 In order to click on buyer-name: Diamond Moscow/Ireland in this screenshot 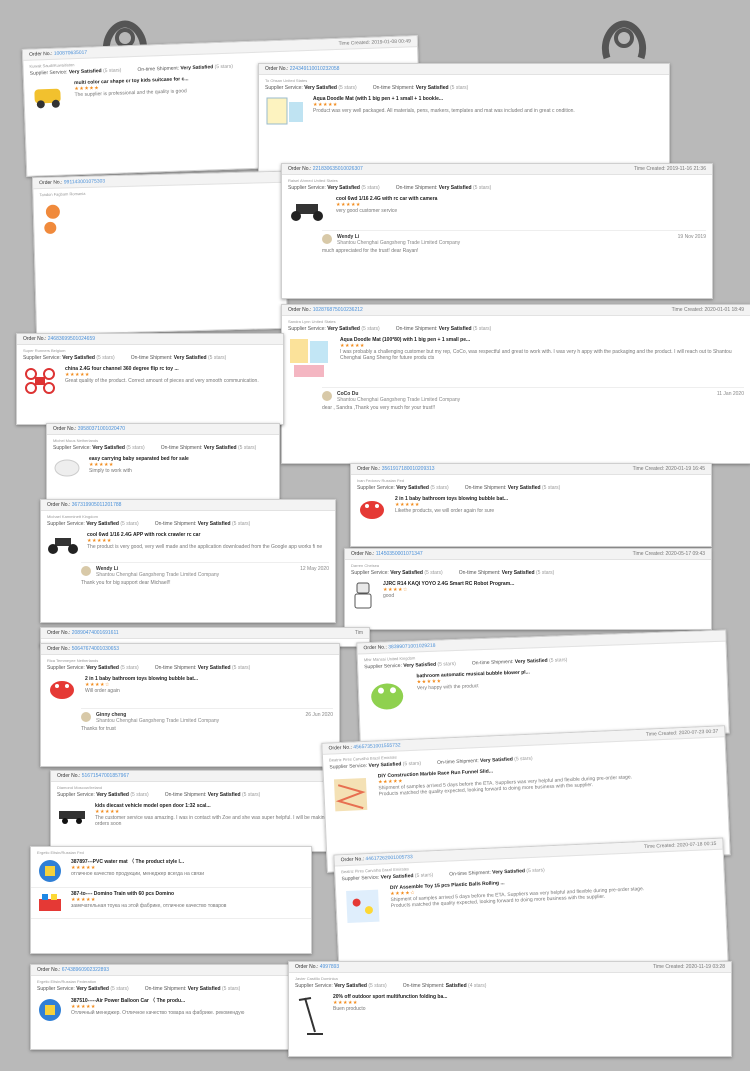, I will do `click(80, 787)`.